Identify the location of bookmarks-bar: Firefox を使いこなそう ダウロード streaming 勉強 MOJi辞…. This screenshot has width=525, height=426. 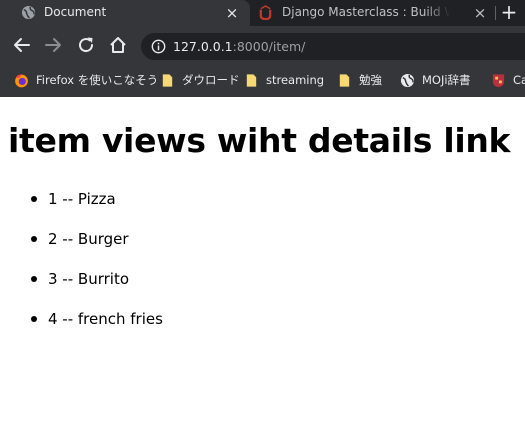
(262, 79).